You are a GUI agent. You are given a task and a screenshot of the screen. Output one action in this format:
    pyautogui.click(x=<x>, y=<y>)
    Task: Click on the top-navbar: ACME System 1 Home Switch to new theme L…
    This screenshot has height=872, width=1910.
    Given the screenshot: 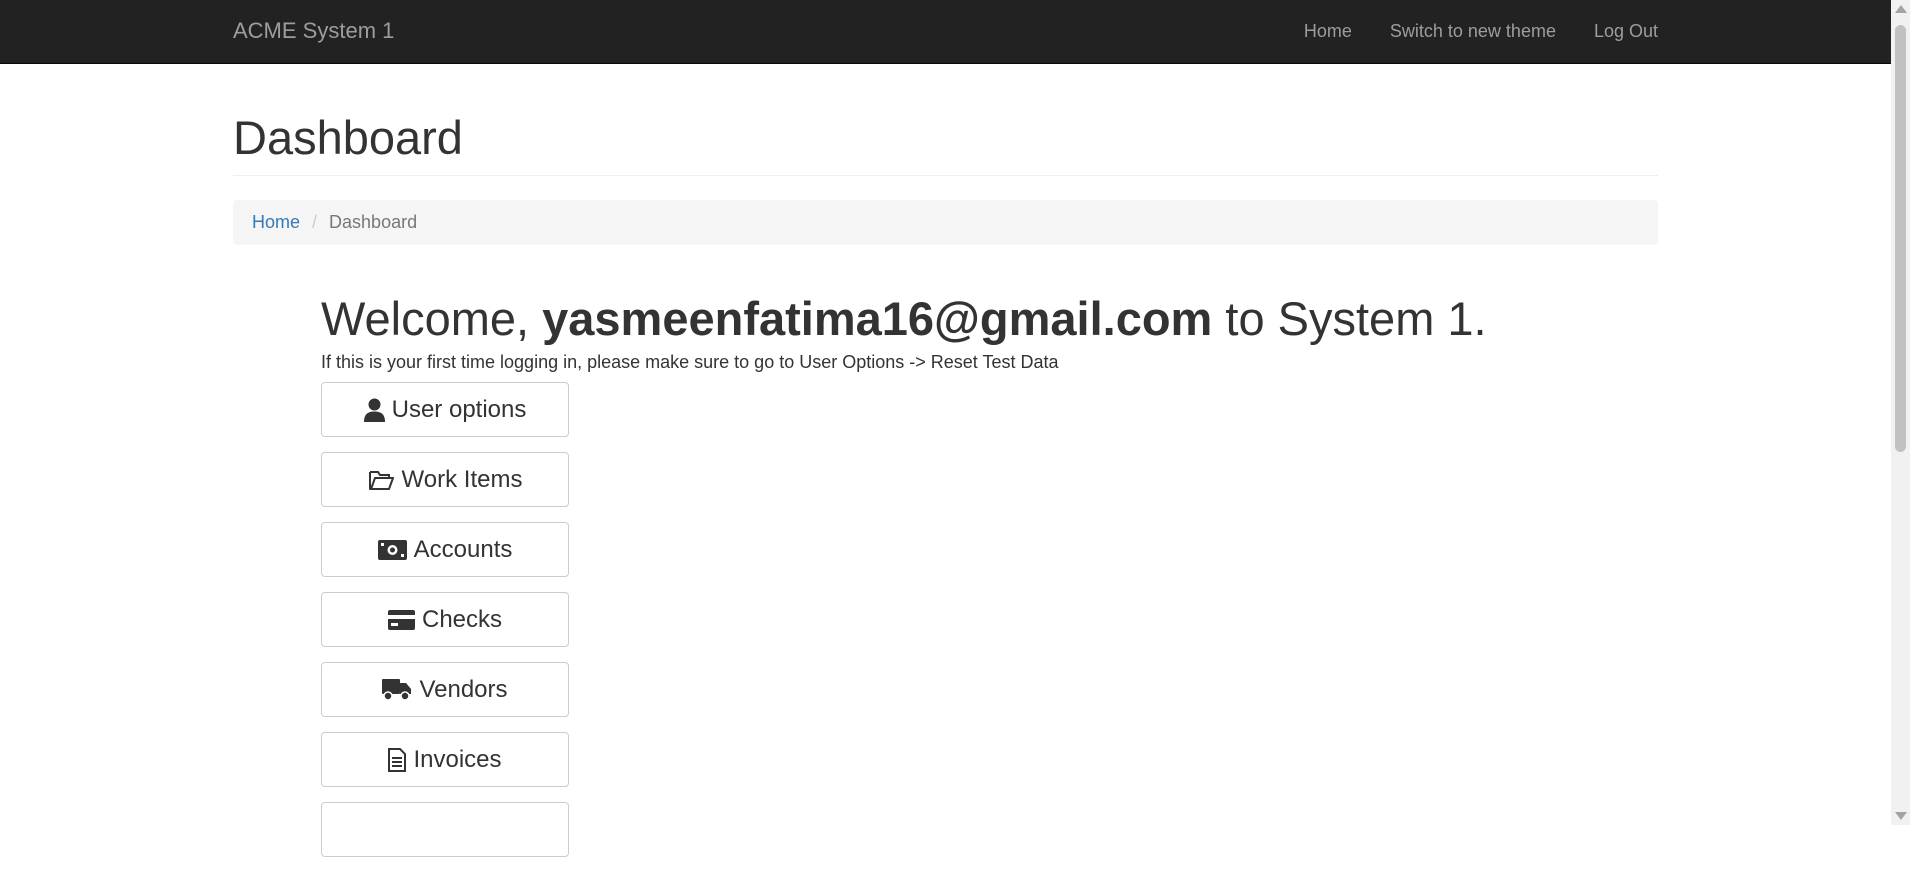 What is the action you would take?
    pyautogui.click(x=945, y=32)
    